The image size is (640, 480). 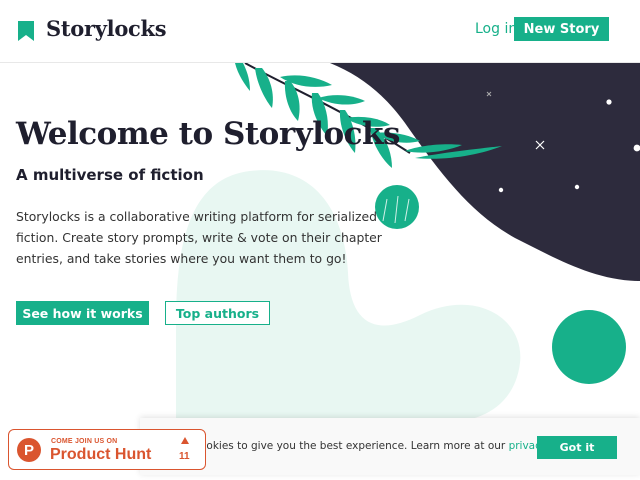 What do you see at coordinates (106, 28) in the screenshot?
I see `logo-text: Storylocks` at bounding box center [106, 28].